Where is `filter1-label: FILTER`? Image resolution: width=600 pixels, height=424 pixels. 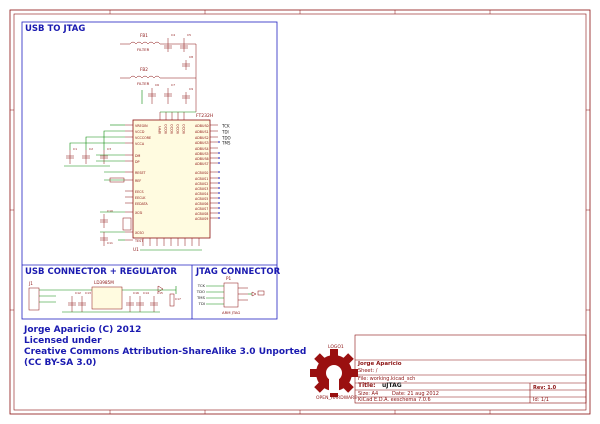
filter1-label: FILTER is located at coordinates (143, 49).